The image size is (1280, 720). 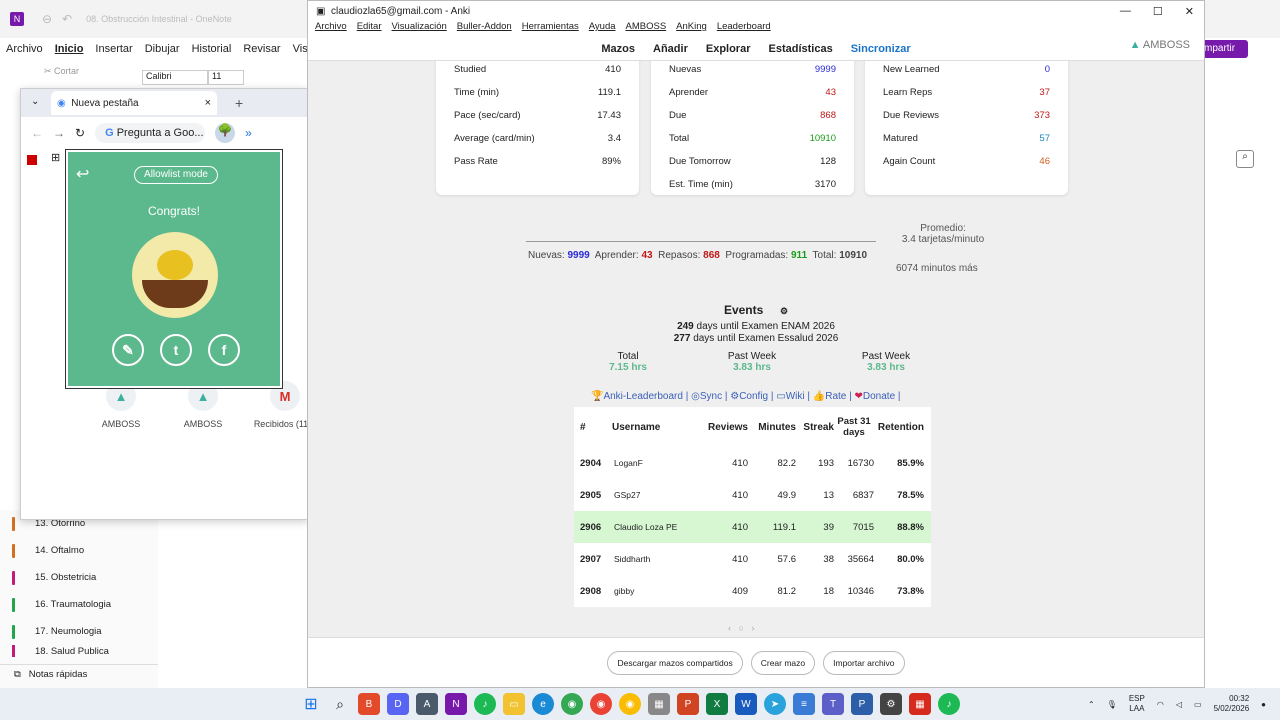 What do you see at coordinates (398, 704) in the screenshot?
I see `discord-icon: D` at bounding box center [398, 704].